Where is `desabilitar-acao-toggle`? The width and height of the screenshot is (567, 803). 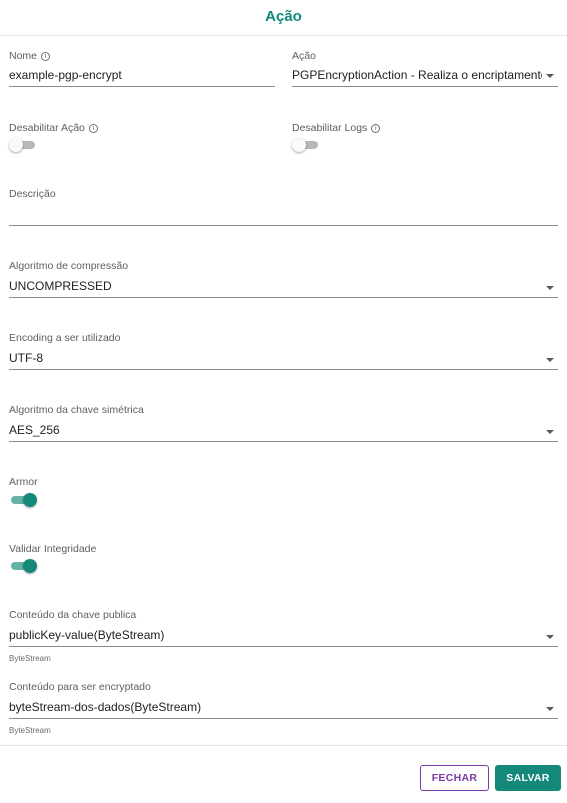 desabilitar-acao-toggle is located at coordinates (23, 145).